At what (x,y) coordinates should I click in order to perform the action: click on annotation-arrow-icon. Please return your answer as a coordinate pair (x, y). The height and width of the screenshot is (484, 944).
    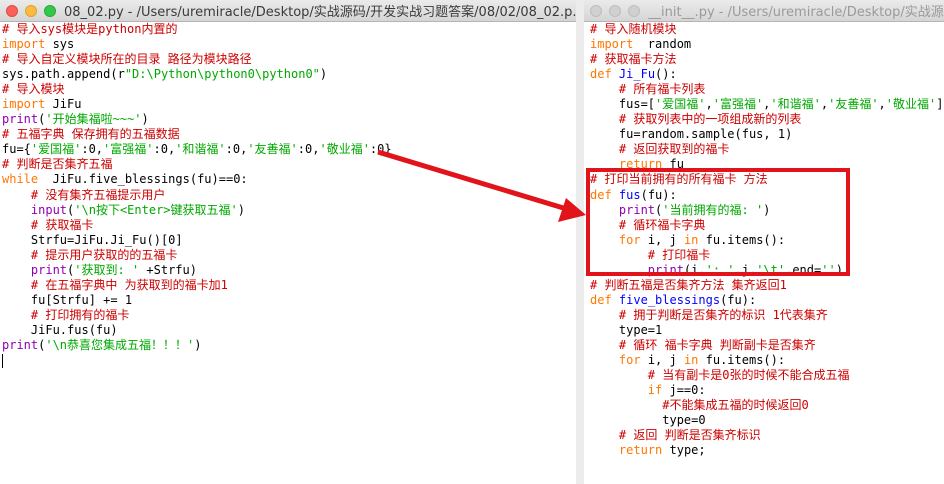
    Looking at the image, I should click on (481, 185).